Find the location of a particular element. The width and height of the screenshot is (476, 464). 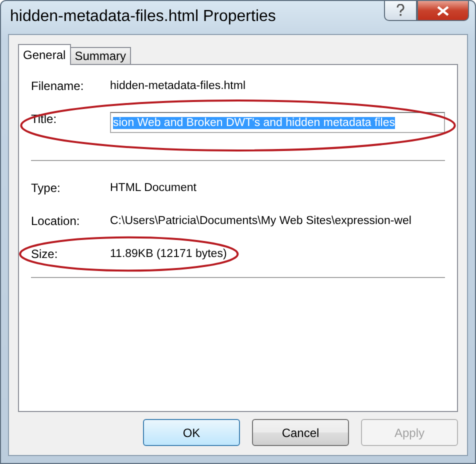

tab: General is located at coordinates (44, 54).